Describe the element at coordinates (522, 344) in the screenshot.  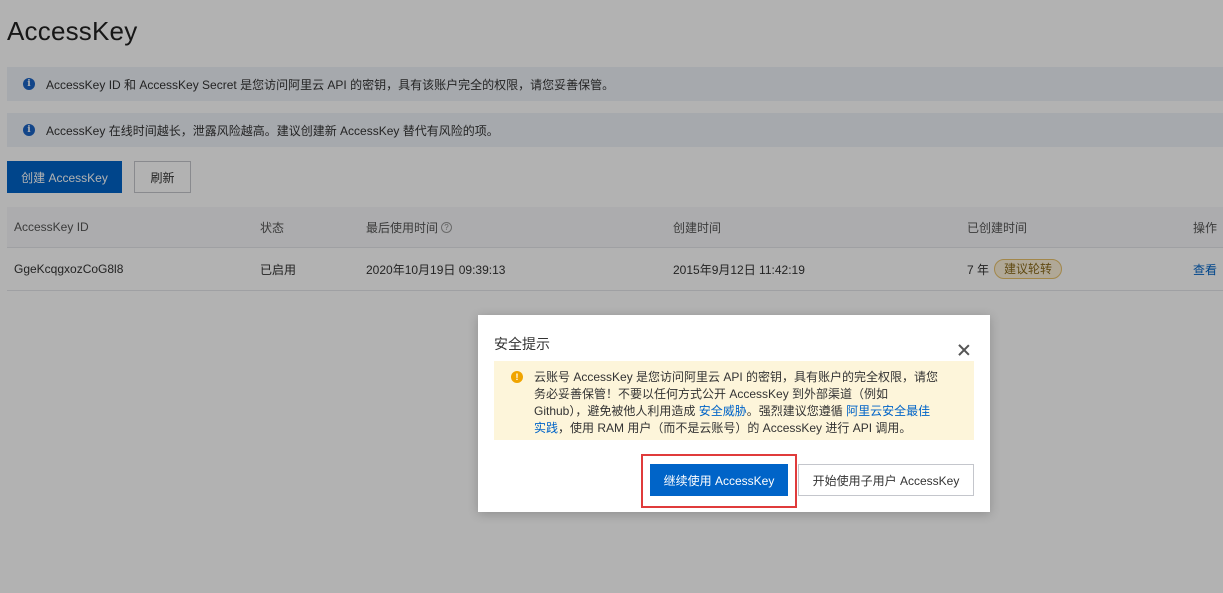
I see `dialog-title: 安全提示` at that location.